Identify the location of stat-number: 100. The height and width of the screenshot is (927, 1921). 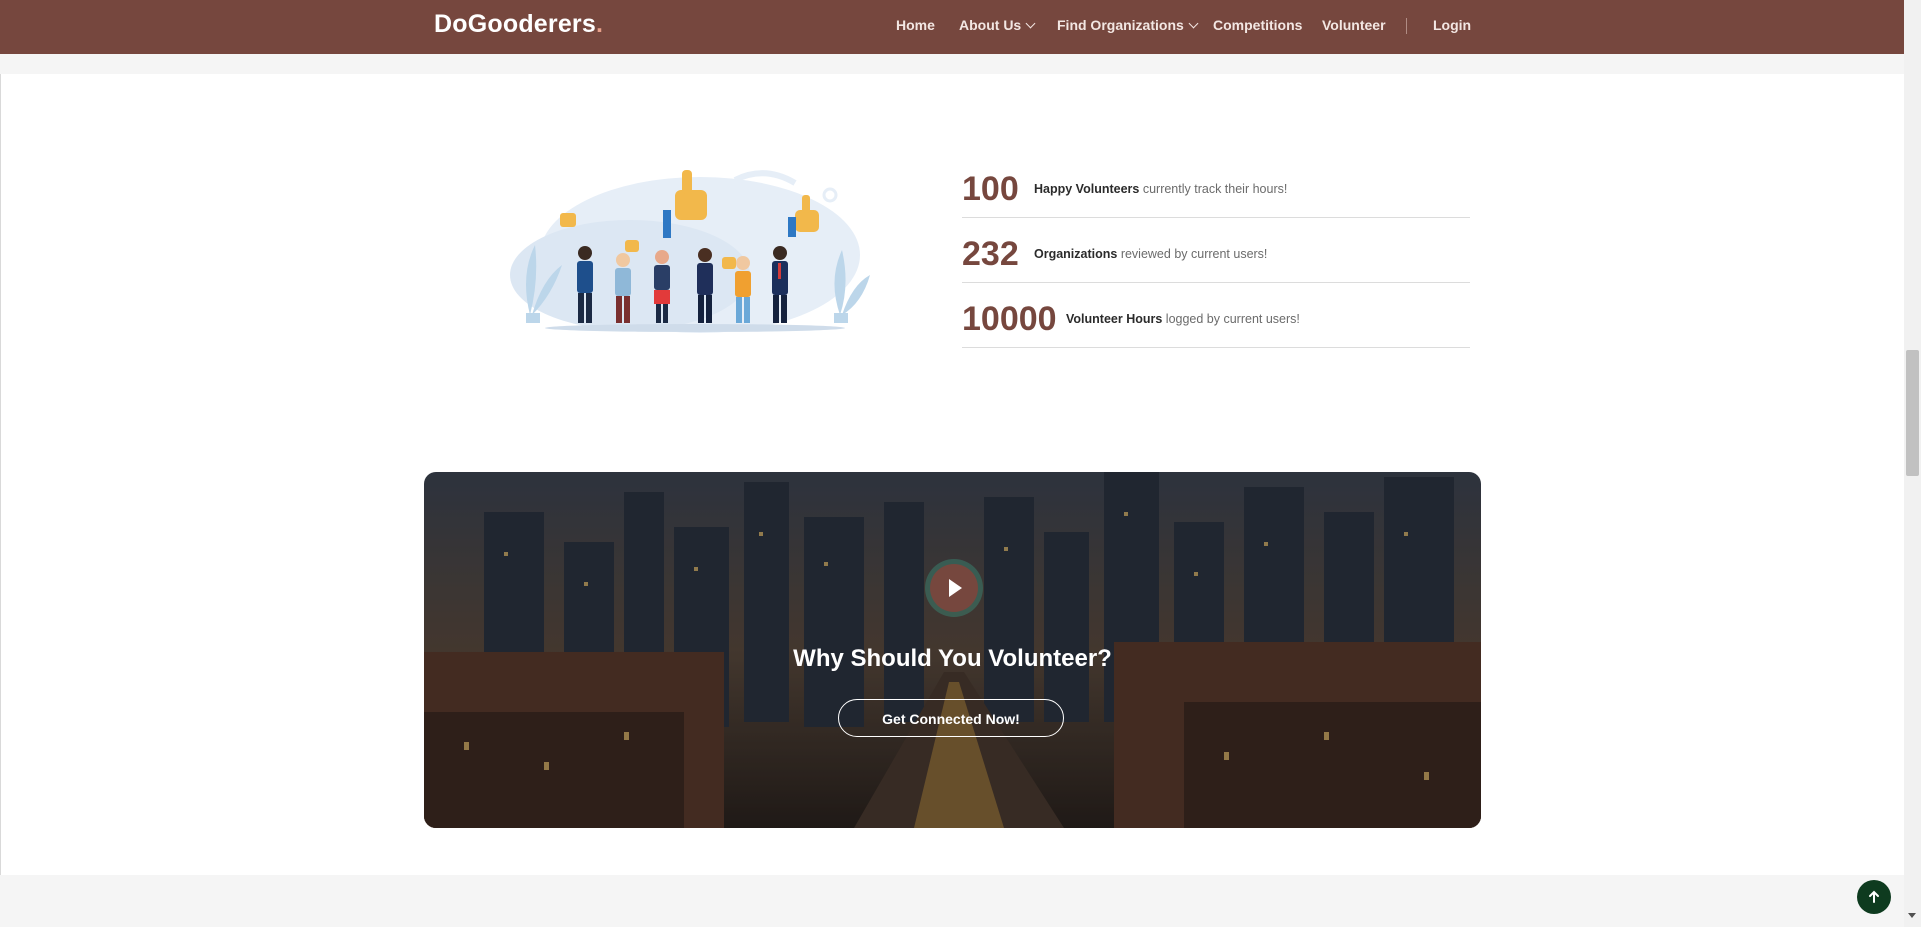
(990, 189).